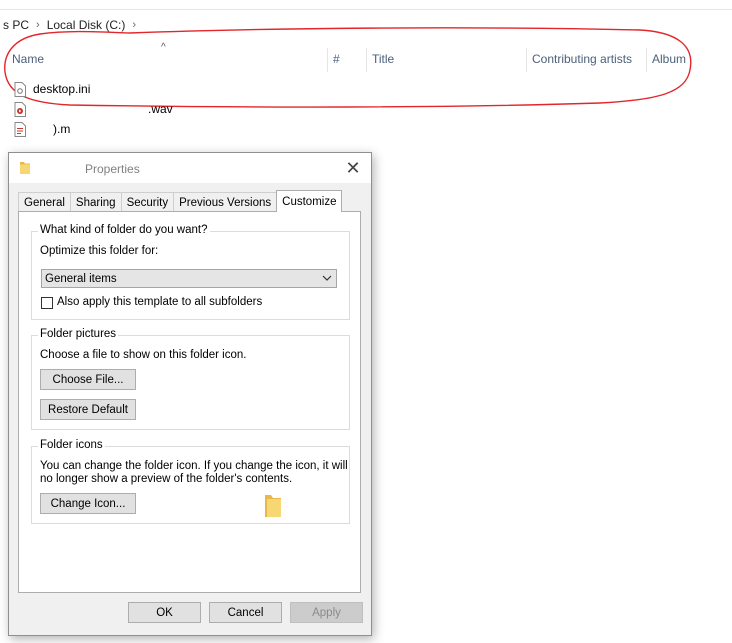 The height and width of the screenshot is (643, 732). I want to click on restore-default-button: Restore Default, so click(88, 409).